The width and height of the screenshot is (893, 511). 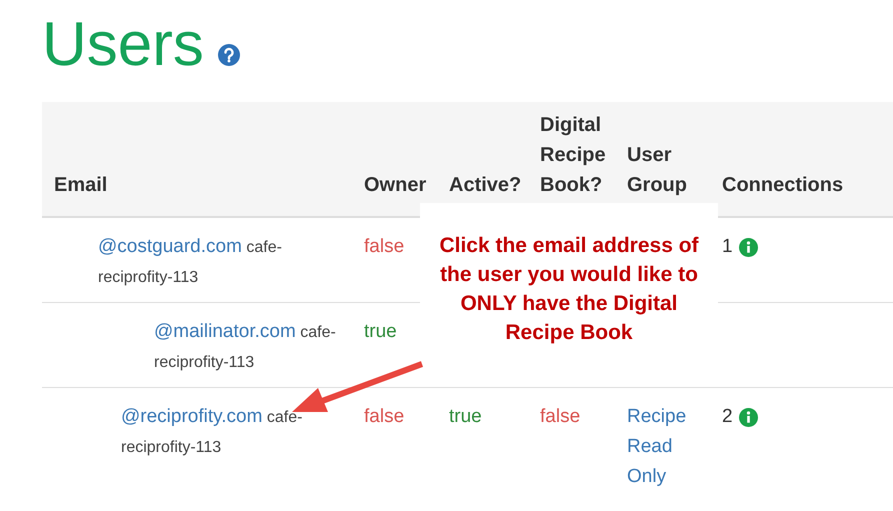 I want to click on email-link: @mailinator.com, so click(x=225, y=331).